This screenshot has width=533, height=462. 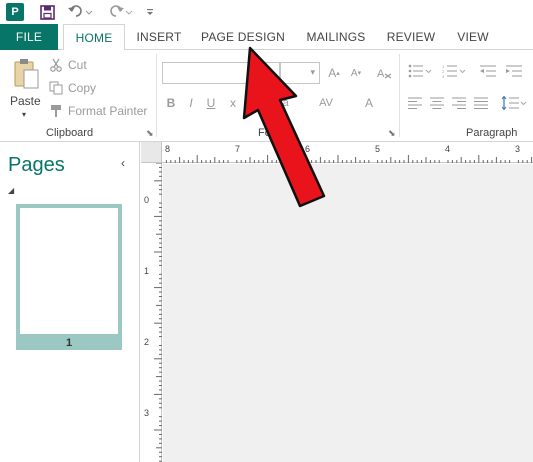 I want to click on paste-dropdown-icon: ▾, so click(x=24, y=114).